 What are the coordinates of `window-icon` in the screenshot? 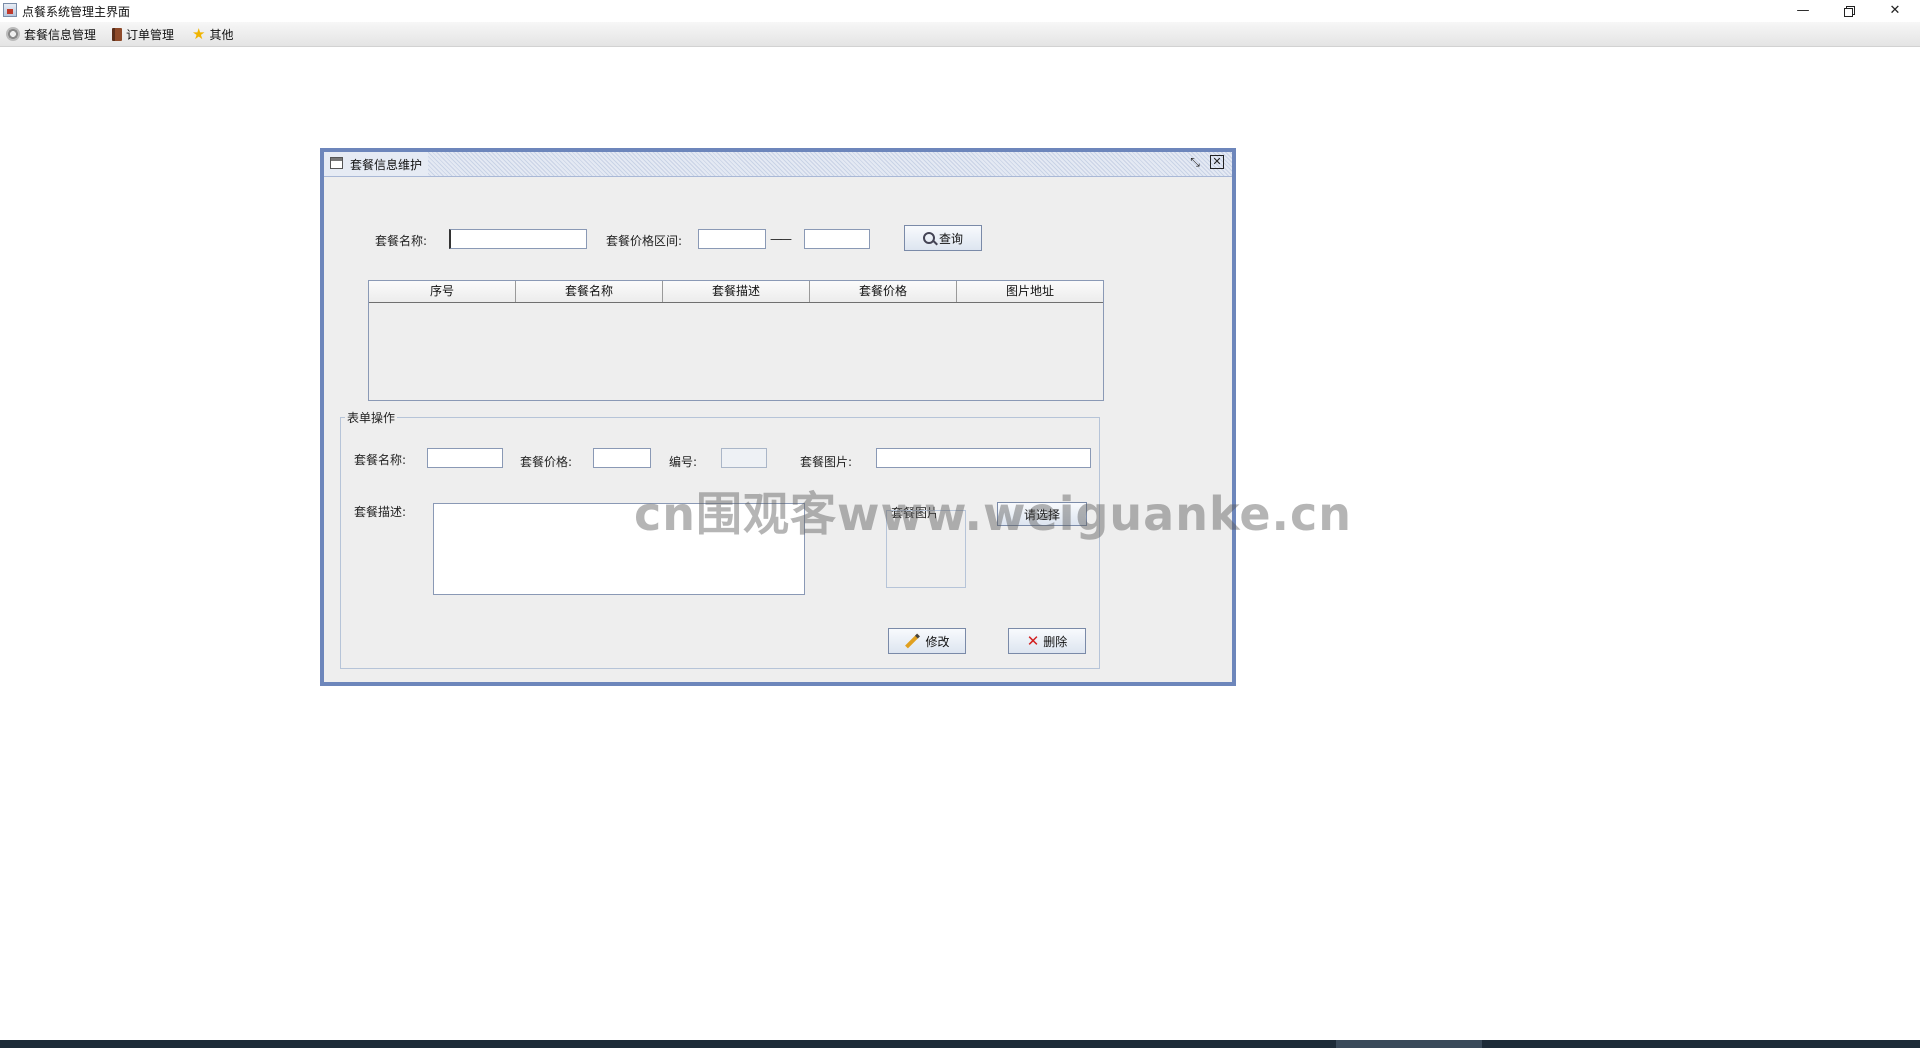 It's located at (336, 163).